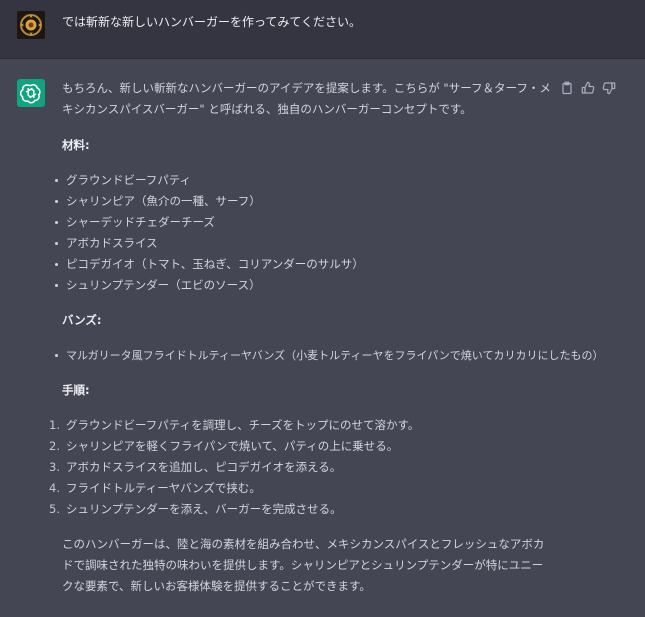 Image resolution: width=645 pixels, height=617 pixels. What do you see at coordinates (304, 201) in the screenshot?
I see `list-item: シャリンピア（魚介の一種、サーフ）` at bounding box center [304, 201].